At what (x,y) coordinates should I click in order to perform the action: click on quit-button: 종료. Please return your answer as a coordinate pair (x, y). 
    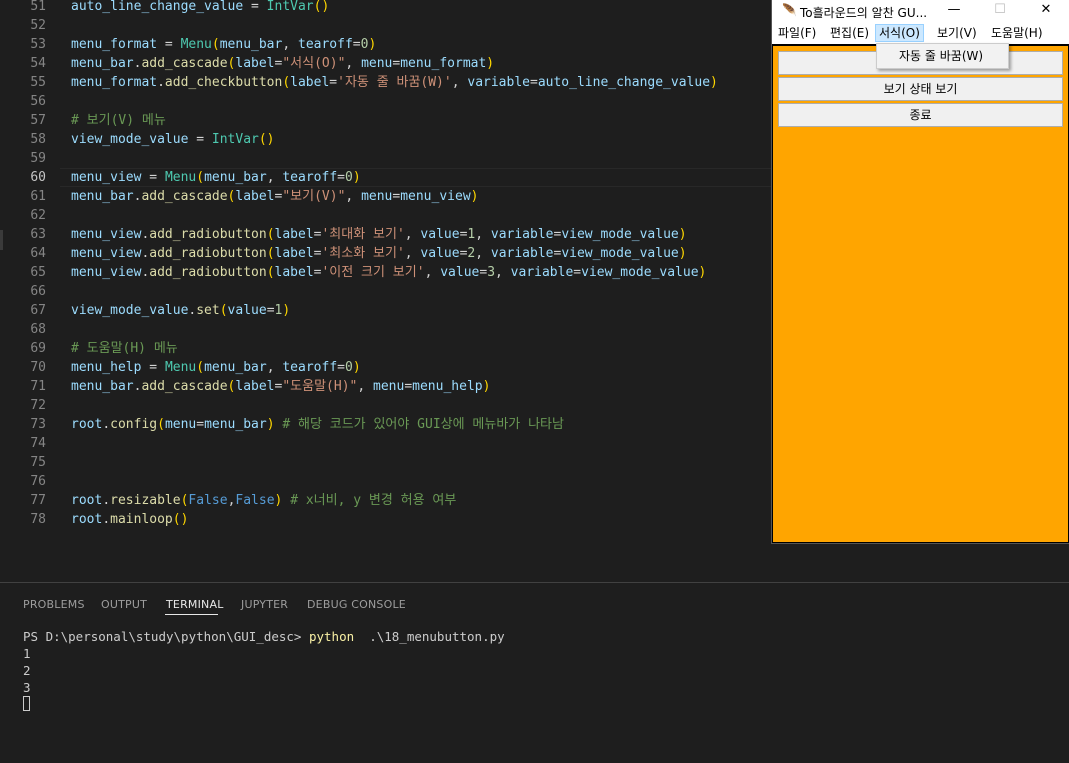
    Looking at the image, I should click on (920, 115).